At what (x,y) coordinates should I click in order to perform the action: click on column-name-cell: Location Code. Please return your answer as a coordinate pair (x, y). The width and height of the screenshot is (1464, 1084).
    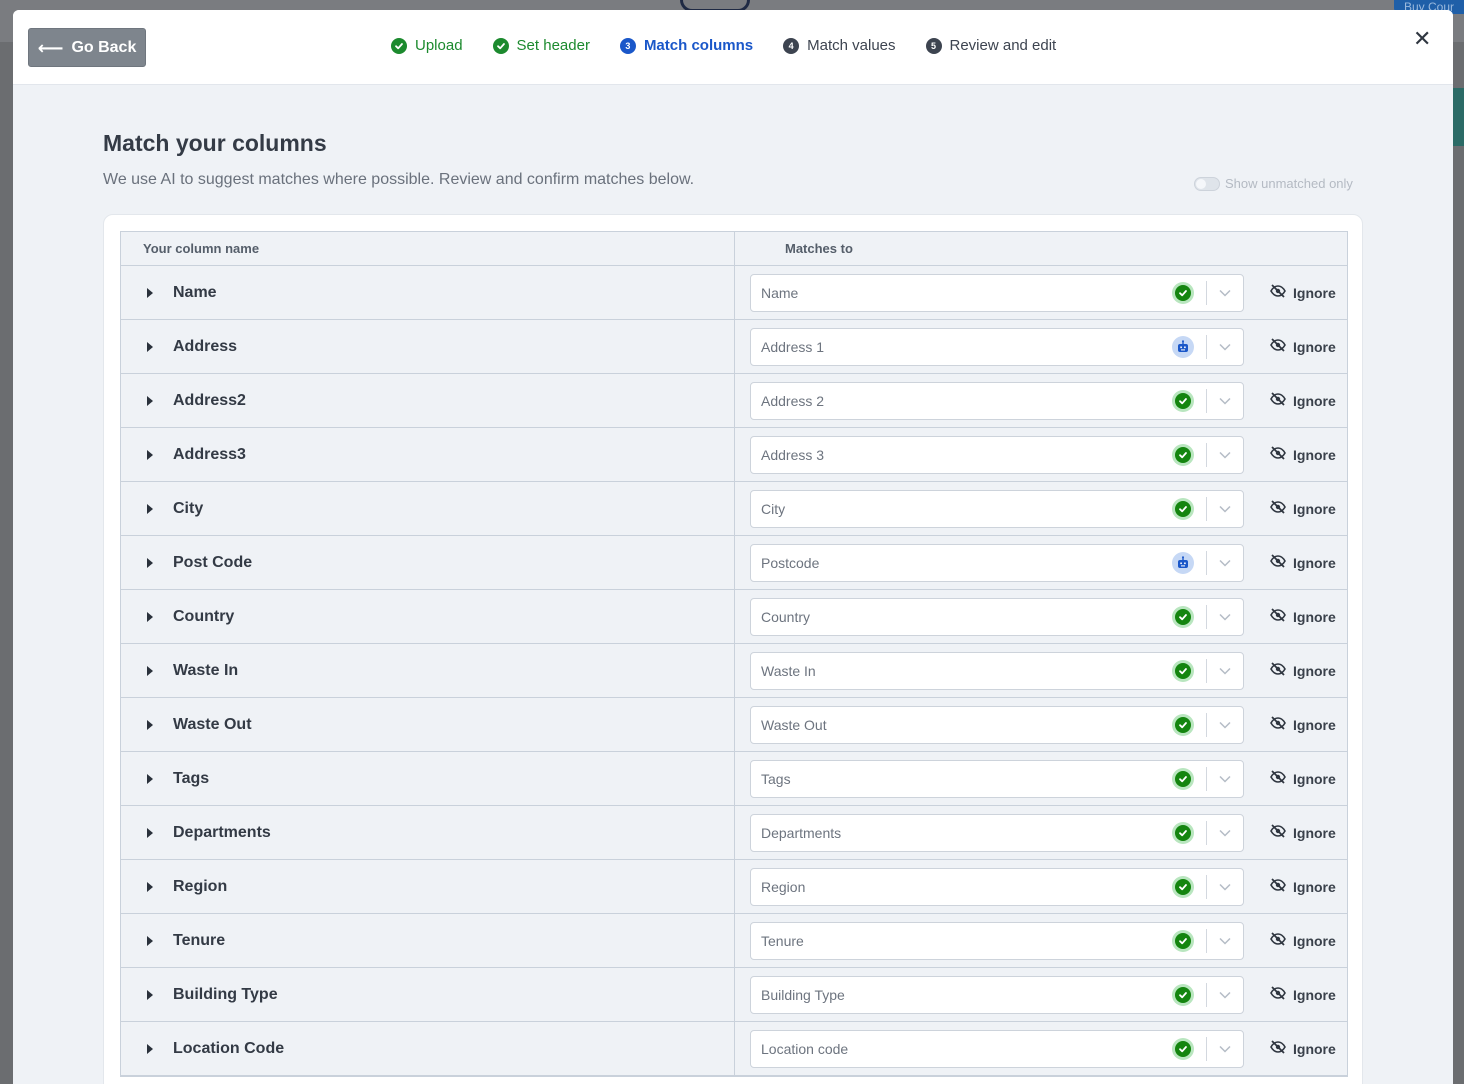
    Looking at the image, I should click on (428, 1048).